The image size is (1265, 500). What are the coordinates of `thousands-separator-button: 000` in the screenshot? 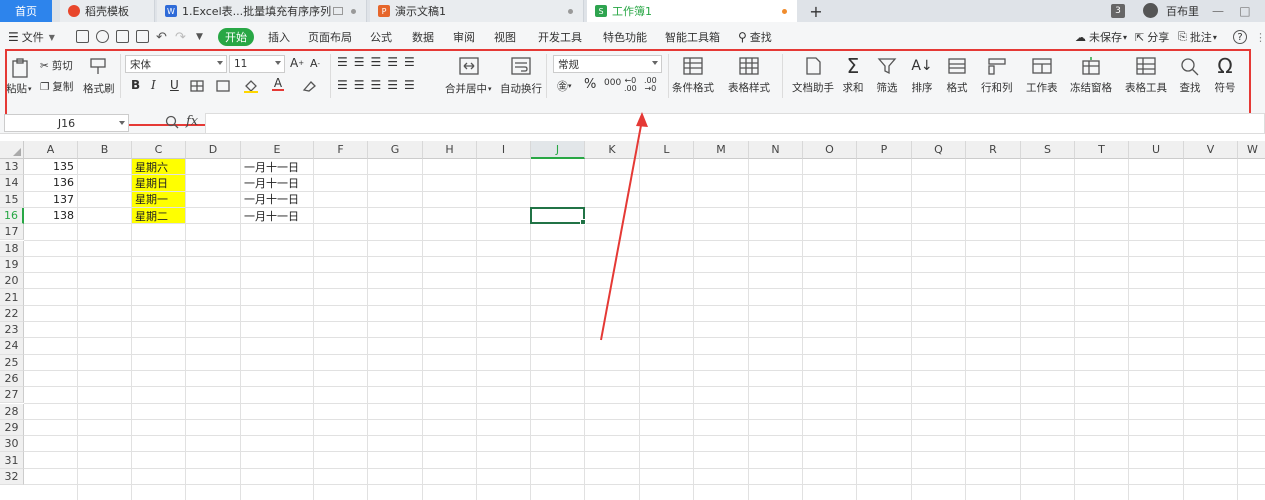 It's located at (612, 83).